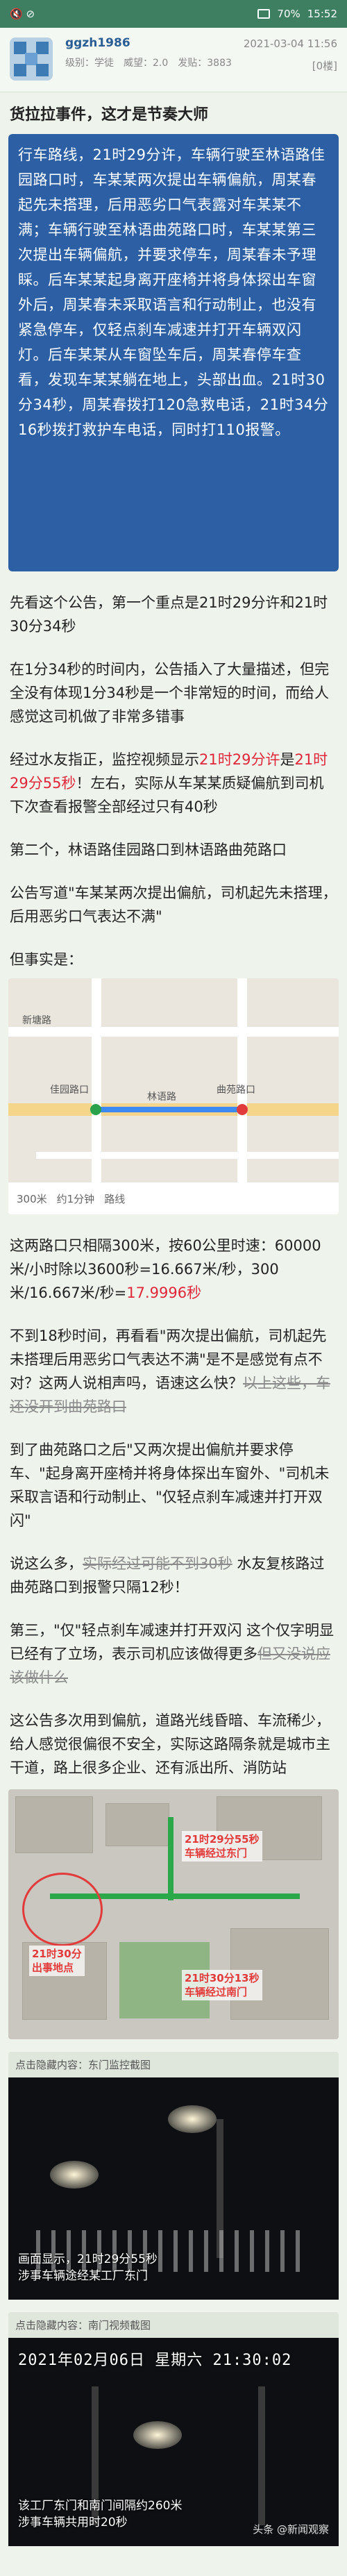  Describe the element at coordinates (146, 63) in the screenshot. I see `user-prestige: 威望：2.0` at that location.